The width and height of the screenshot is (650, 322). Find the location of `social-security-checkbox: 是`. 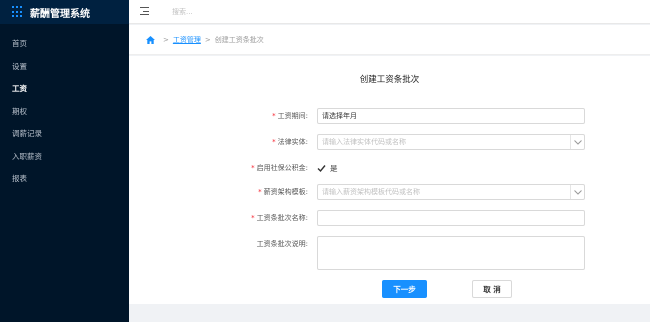

social-security-checkbox: 是 is located at coordinates (327, 168).